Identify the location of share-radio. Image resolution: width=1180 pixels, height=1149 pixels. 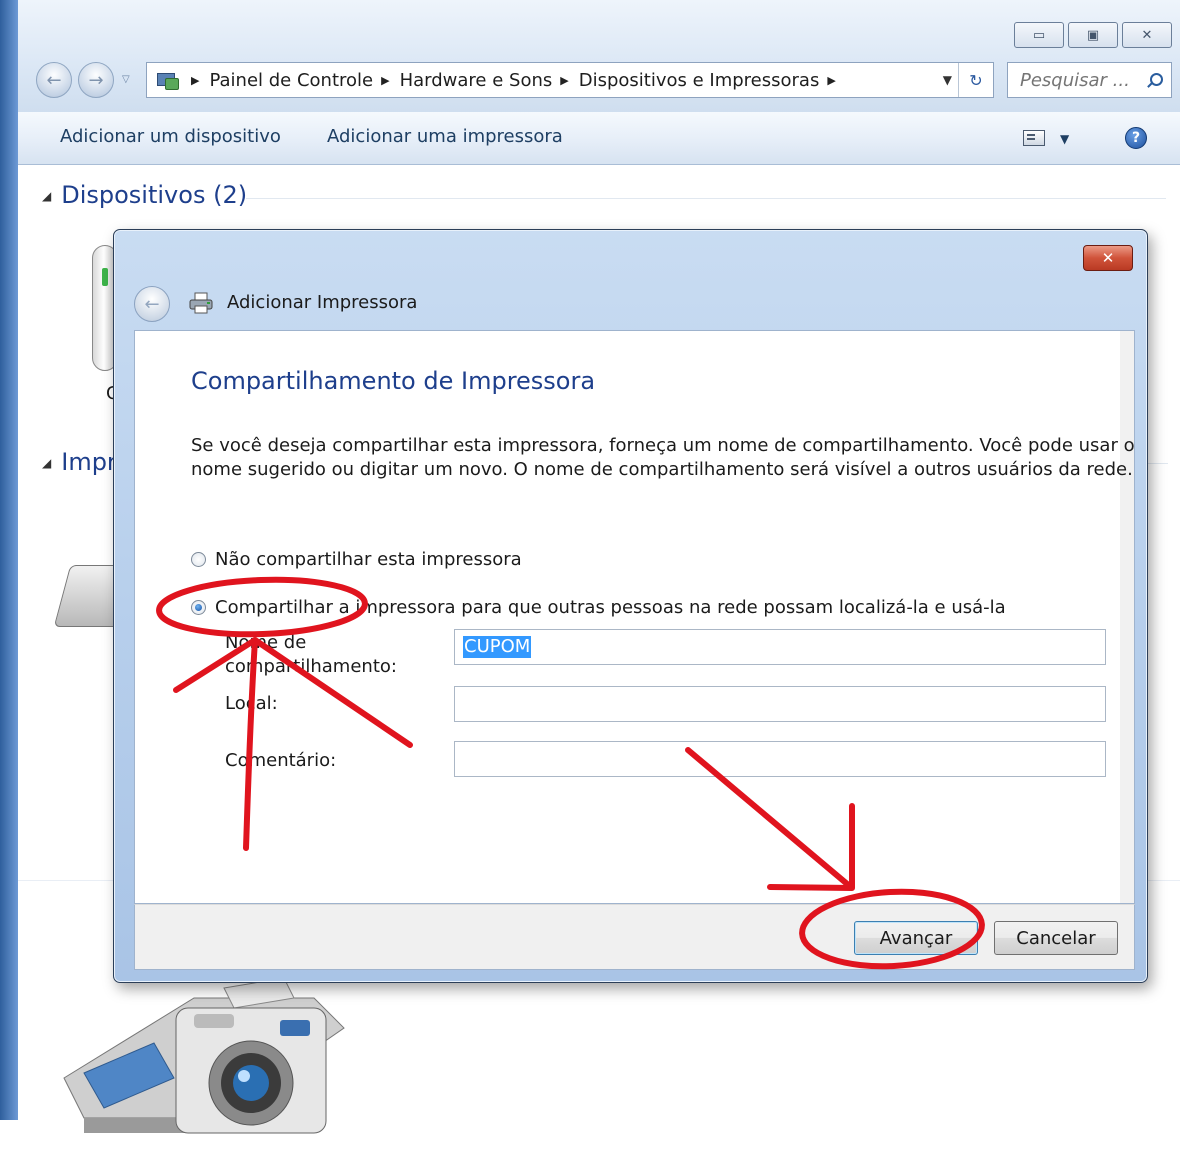
(198, 607).